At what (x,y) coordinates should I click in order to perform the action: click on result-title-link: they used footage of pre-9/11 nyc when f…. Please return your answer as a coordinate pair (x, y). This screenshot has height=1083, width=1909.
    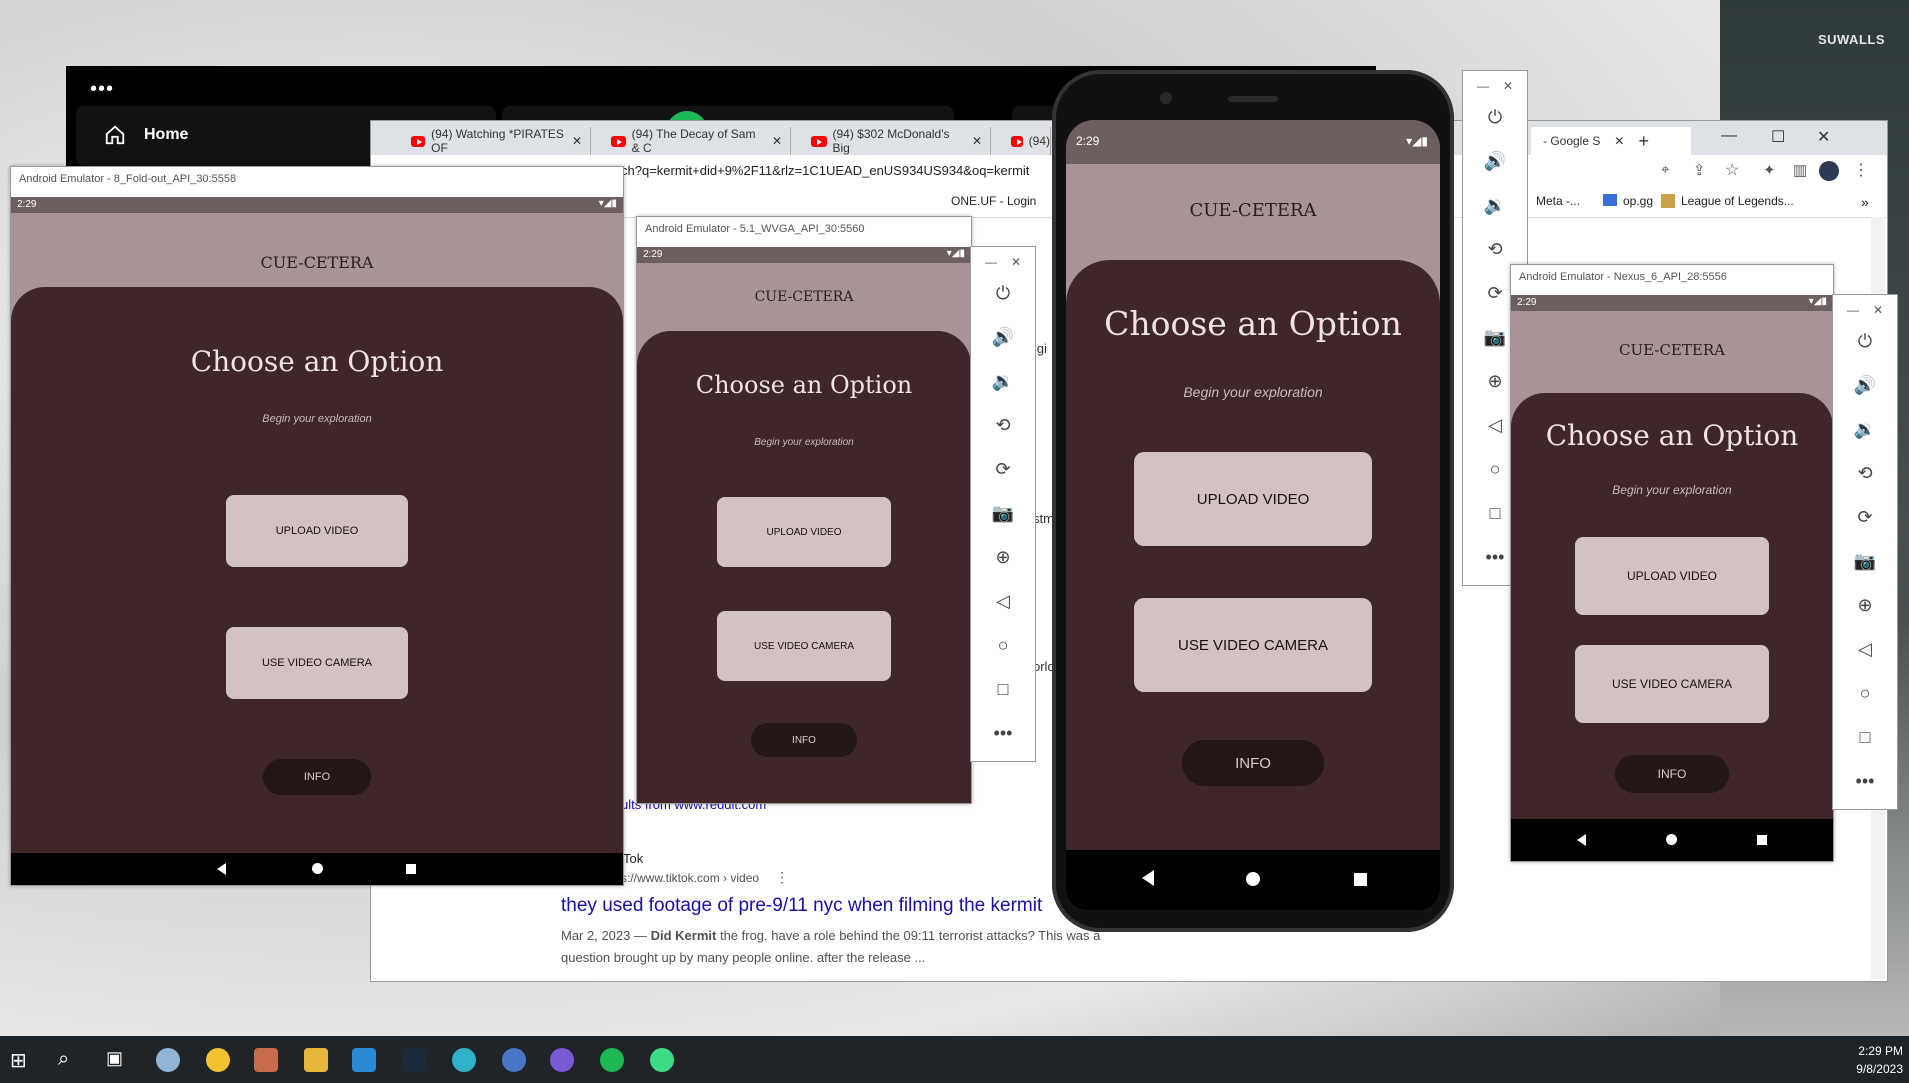
    Looking at the image, I should click on (801, 906).